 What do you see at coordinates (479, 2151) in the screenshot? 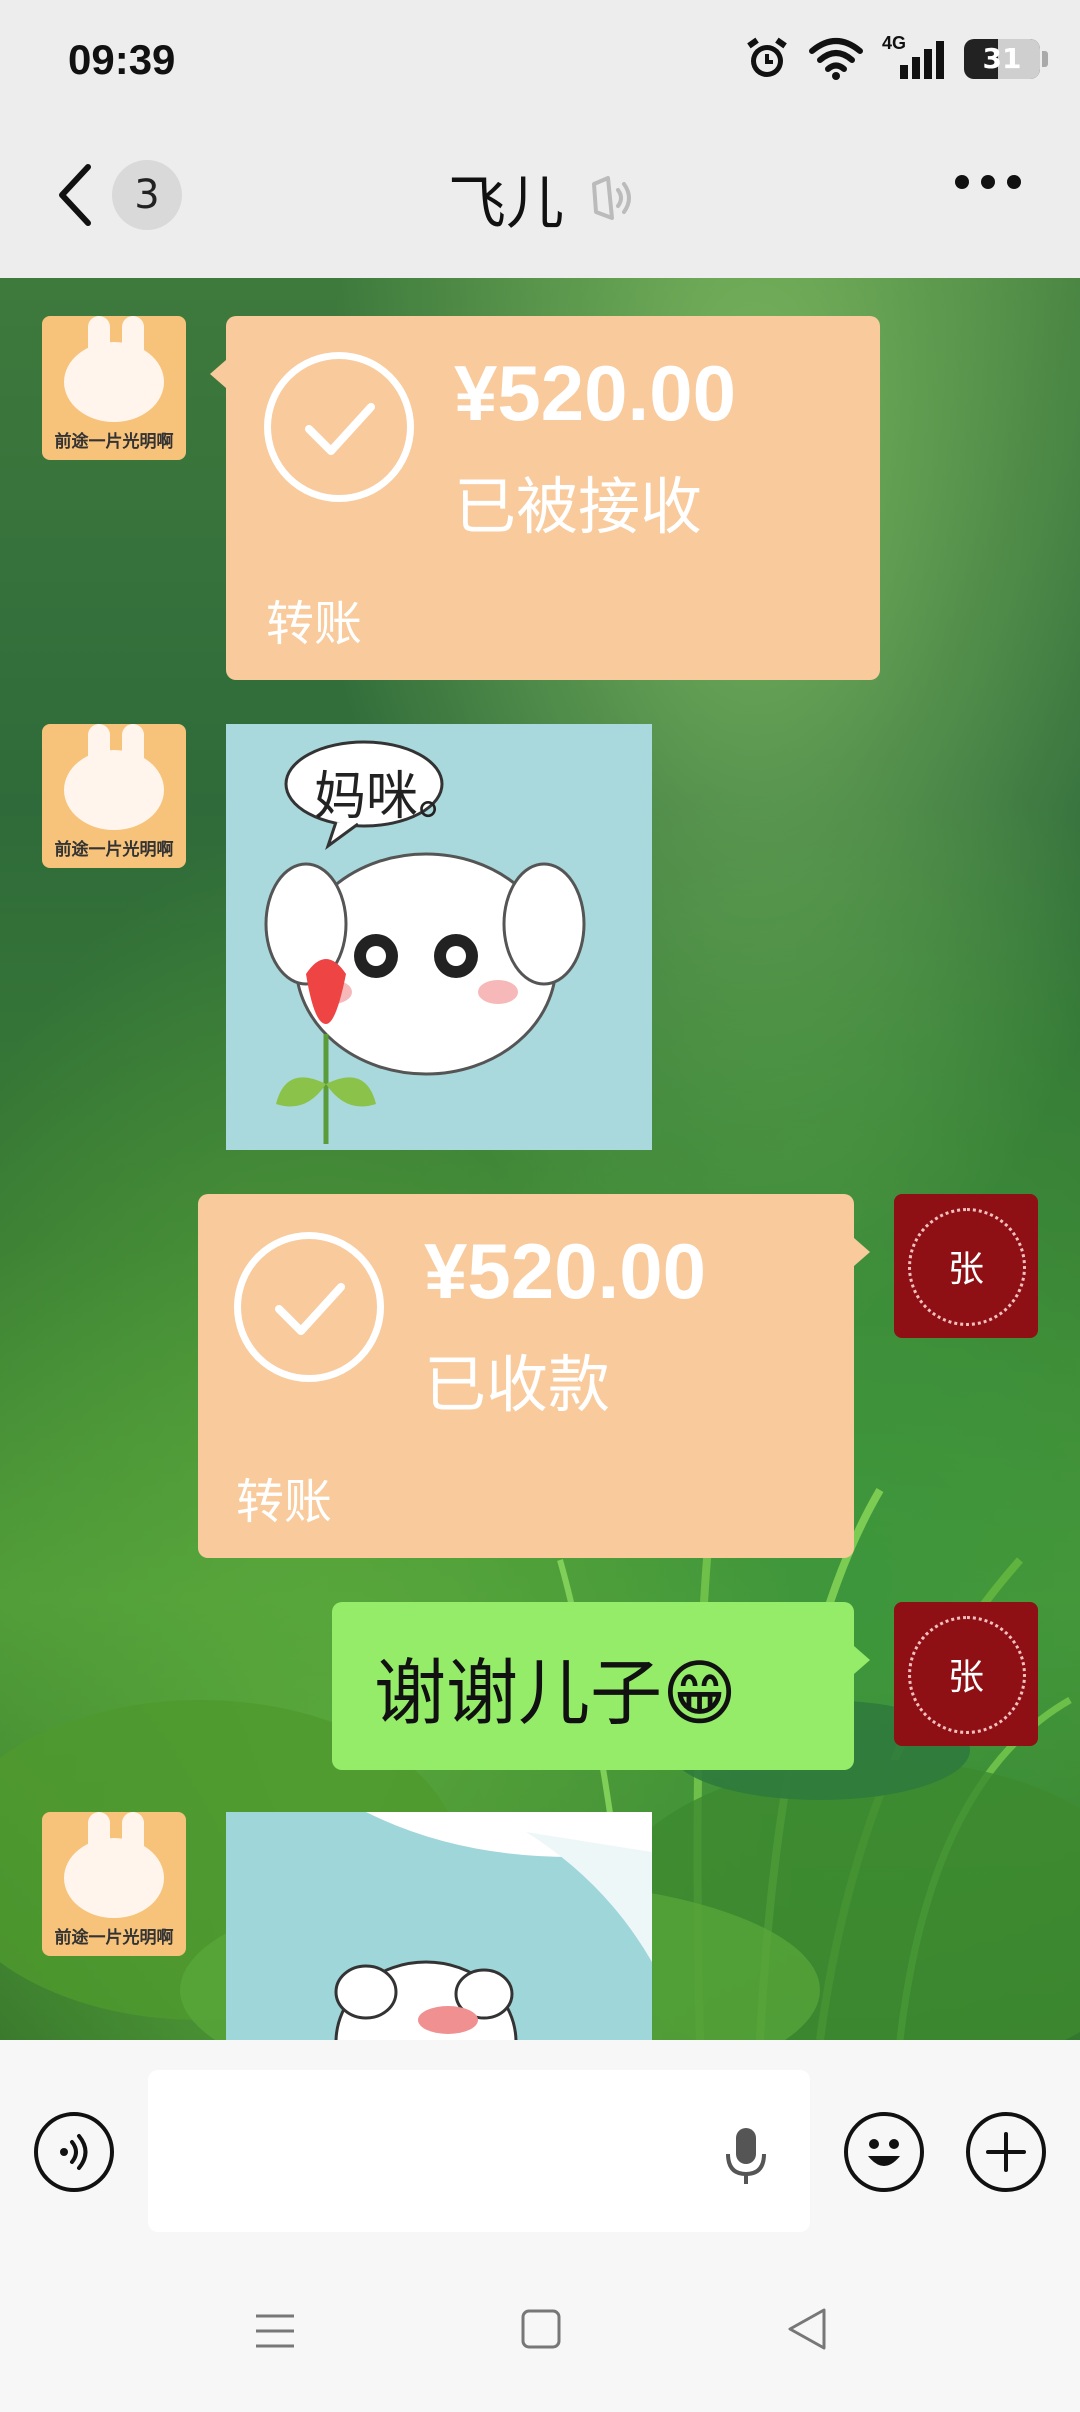
I see `message-input` at bounding box center [479, 2151].